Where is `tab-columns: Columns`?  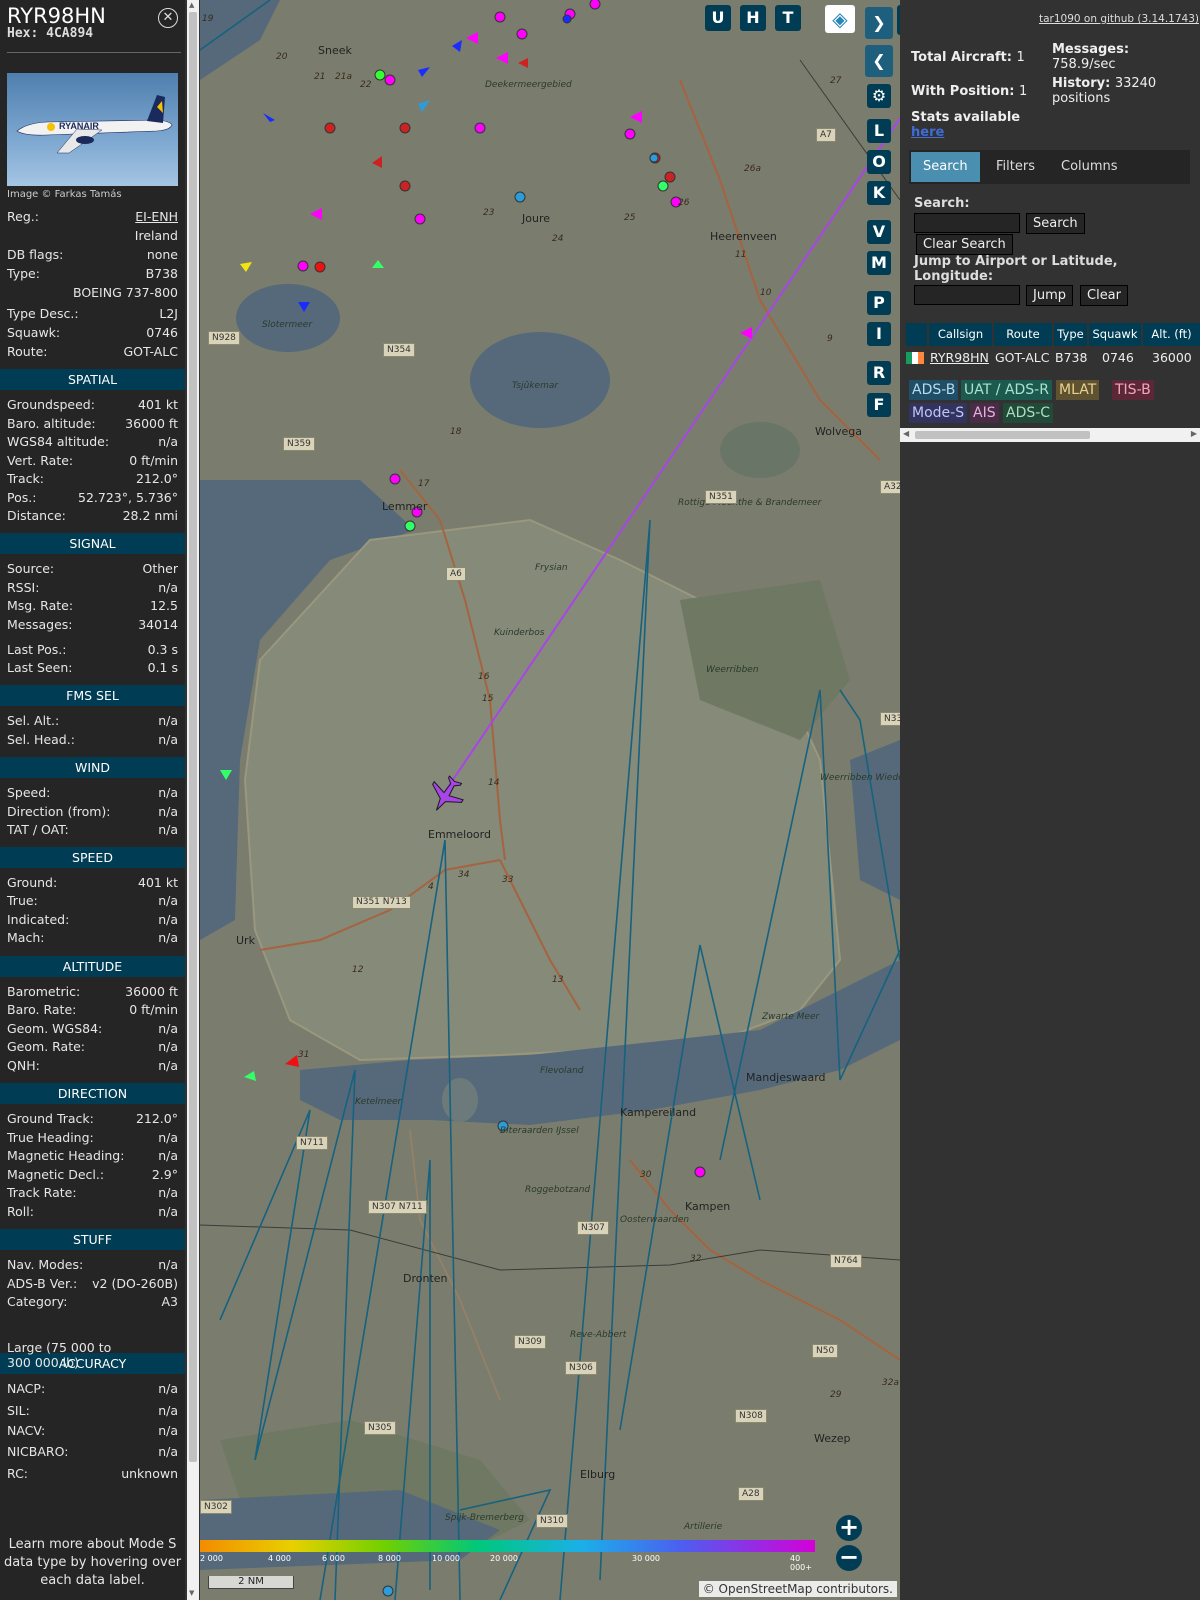 tab-columns: Columns is located at coordinates (1089, 167).